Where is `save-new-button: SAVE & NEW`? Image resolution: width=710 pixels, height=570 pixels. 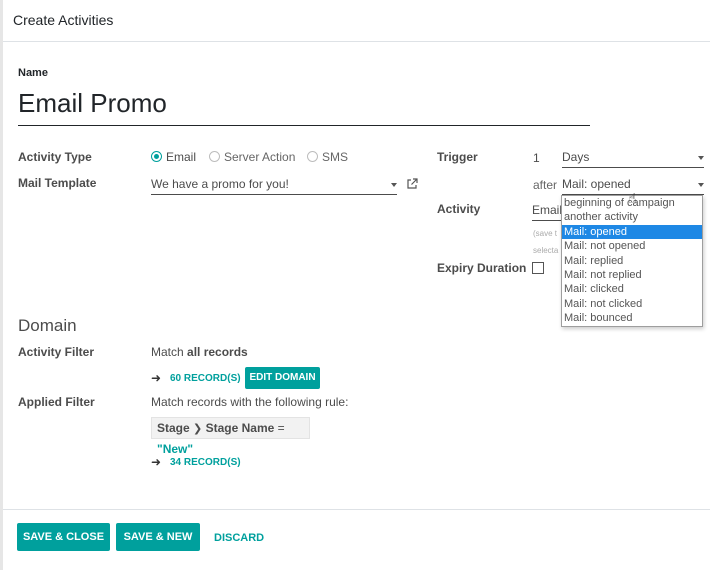 save-new-button: SAVE & NEW is located at coordinates (158, 537).